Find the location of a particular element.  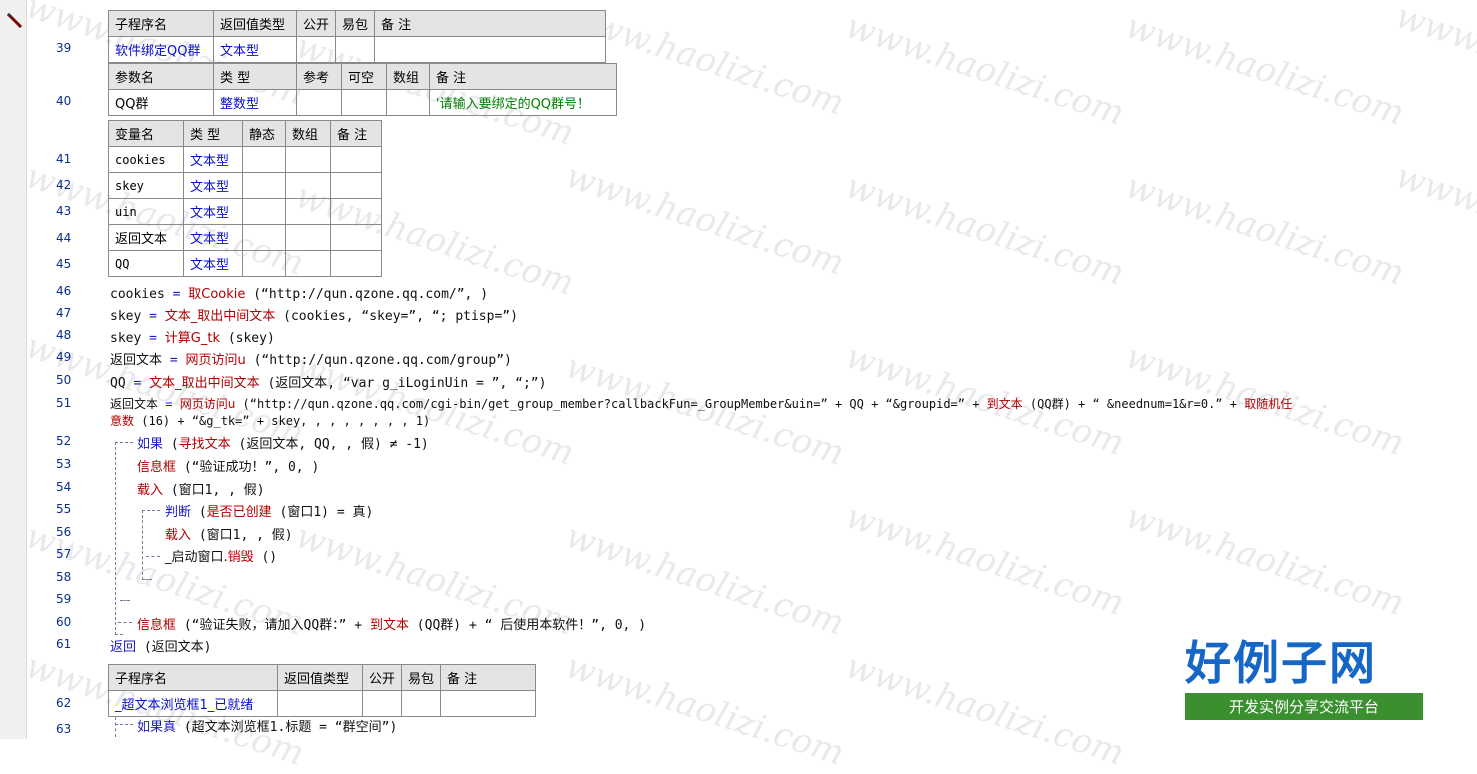

line-number: 48 is located at coordinates (64, 335).